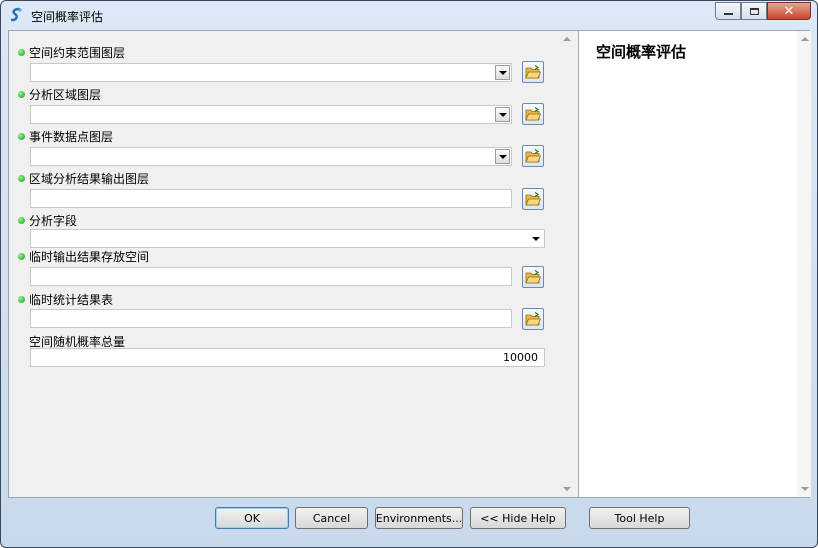 The width and height of the screenshot is (818, 548). What do you see at coordinates (271, 276) in the screenshot?
I see `temp-output-workspace-input` at bounding box center [271, 276].